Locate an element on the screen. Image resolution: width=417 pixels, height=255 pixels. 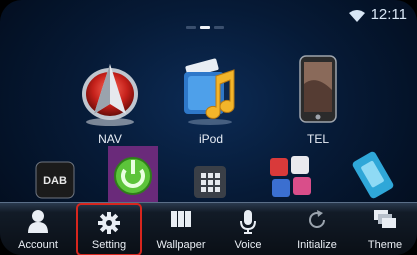
tab-voice: Voice is located at coordinates (248, 229).